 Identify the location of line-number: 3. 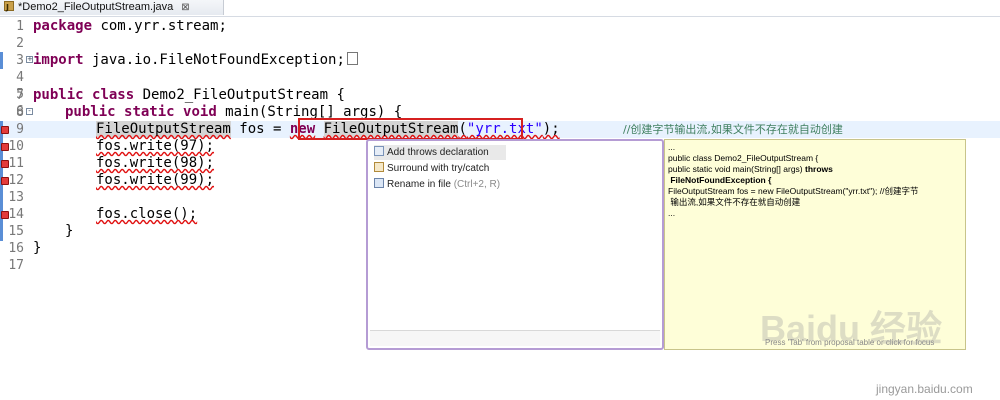
(20, 60).